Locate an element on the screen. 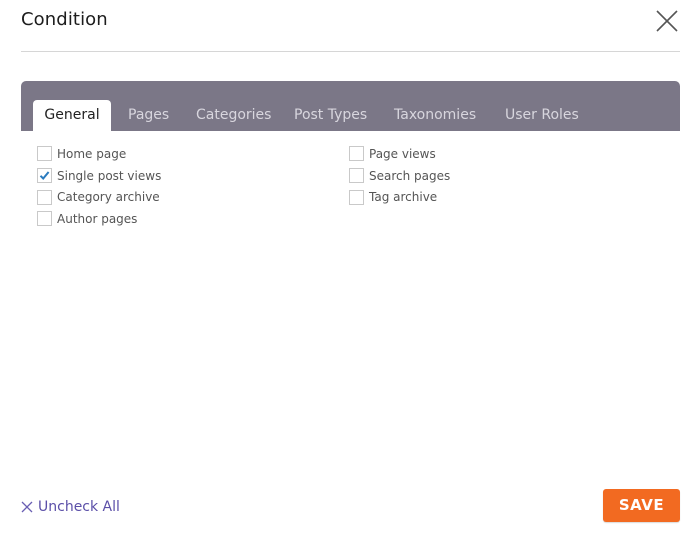  checkbox-checked is located at coordinates (44, 176).